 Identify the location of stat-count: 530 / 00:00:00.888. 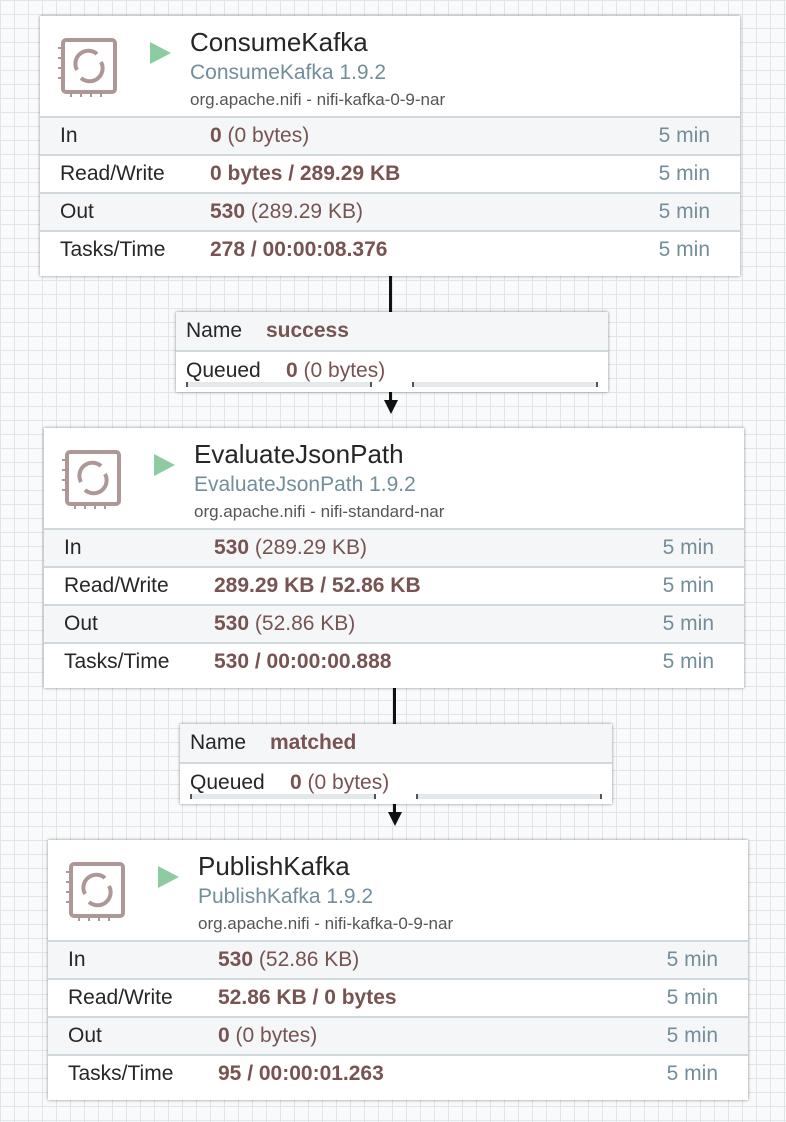
(303, 661).